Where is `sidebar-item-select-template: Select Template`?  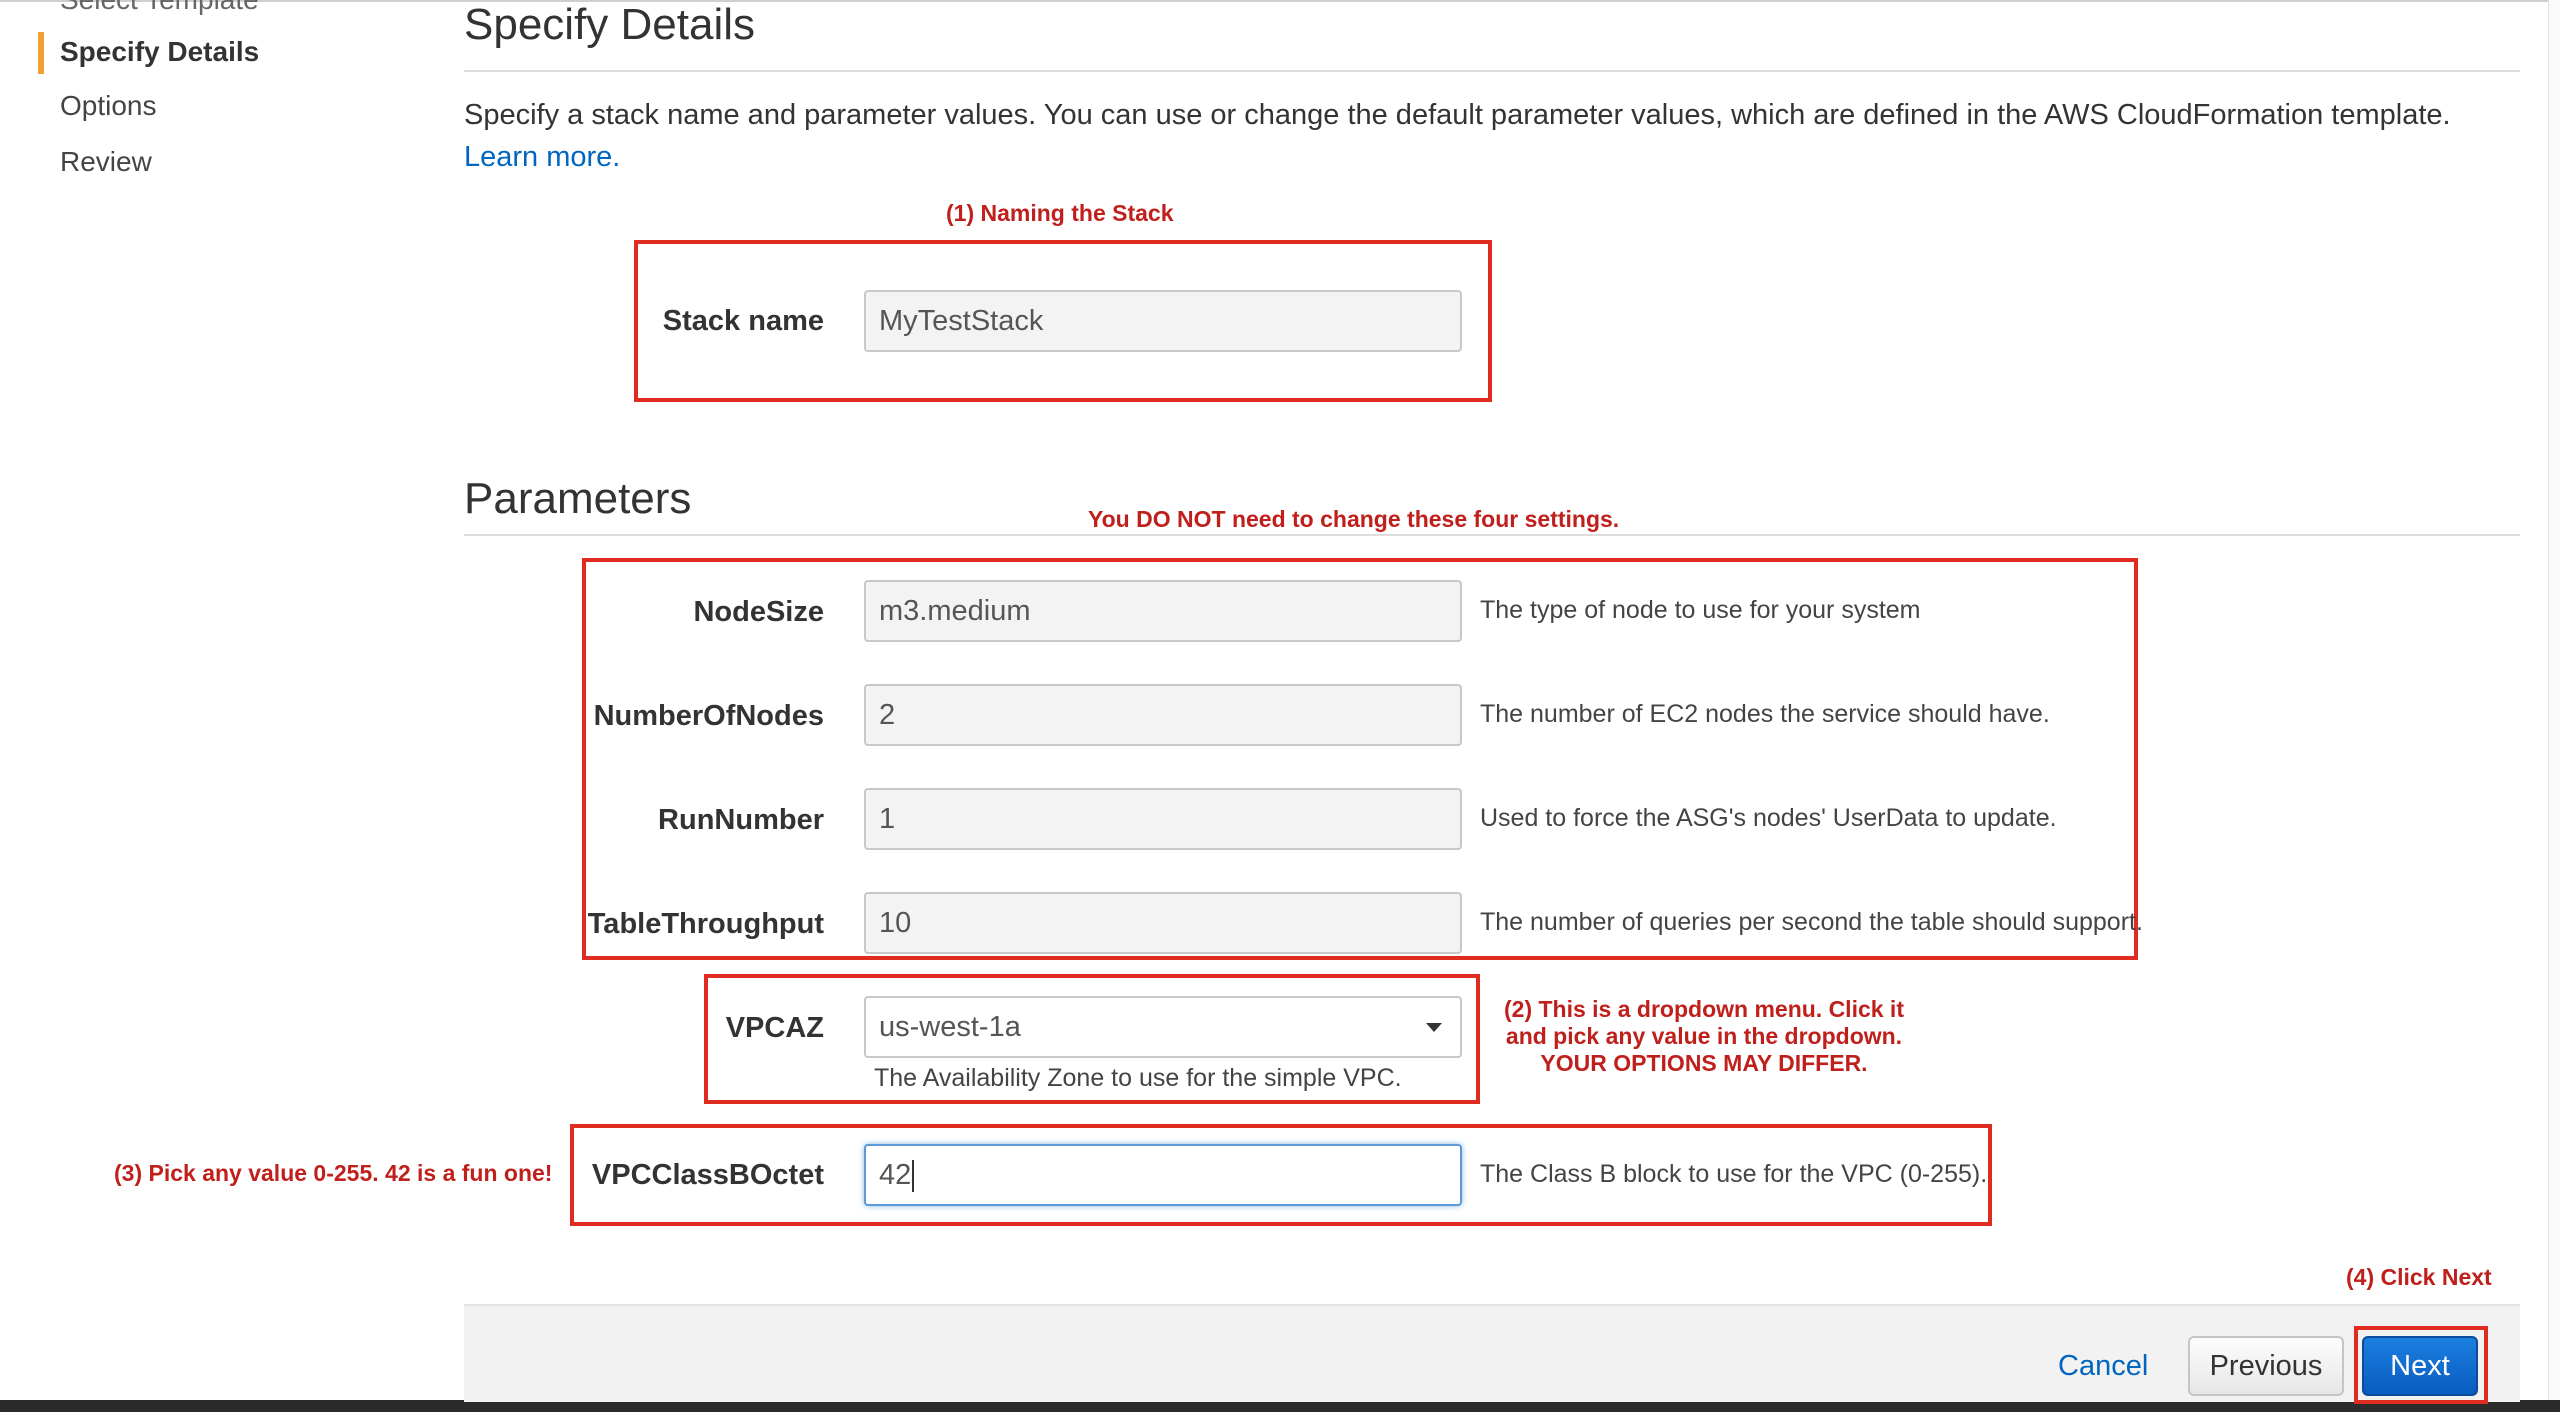 sidebar-item-select-template: Select Template is located at coordinates (159, 8).